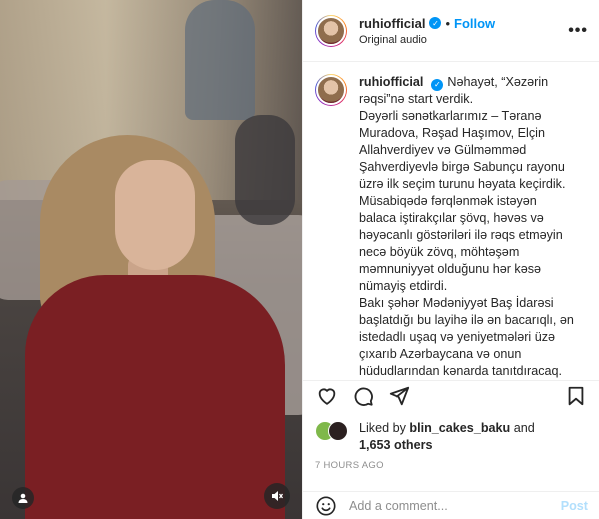 Image resolution: width=599 pixels, height=519 pixels. I want to click on comment-input, so click(455, 505).